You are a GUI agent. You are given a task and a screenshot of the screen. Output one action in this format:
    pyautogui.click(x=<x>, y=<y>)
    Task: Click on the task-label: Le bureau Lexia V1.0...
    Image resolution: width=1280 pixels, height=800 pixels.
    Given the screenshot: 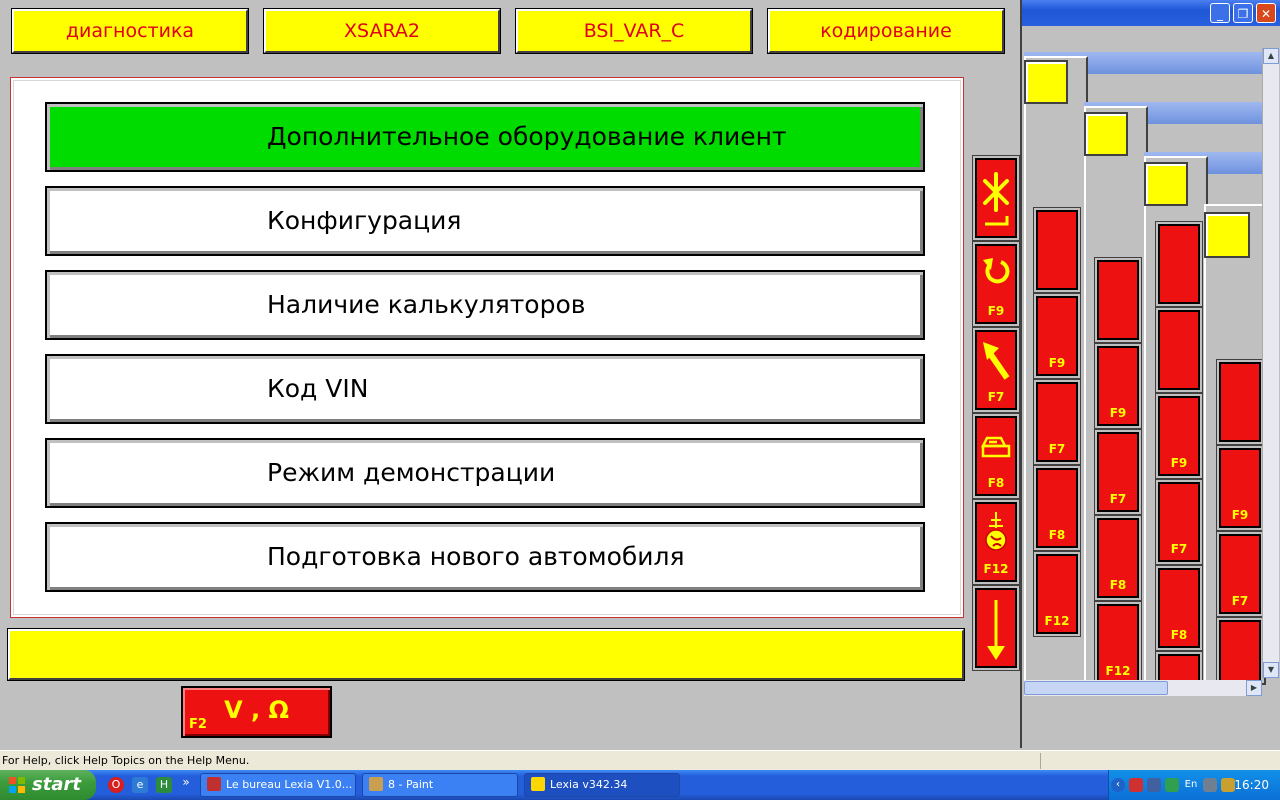 What is the action you would take?
    pyautogui.click(x=289, y=784)
    